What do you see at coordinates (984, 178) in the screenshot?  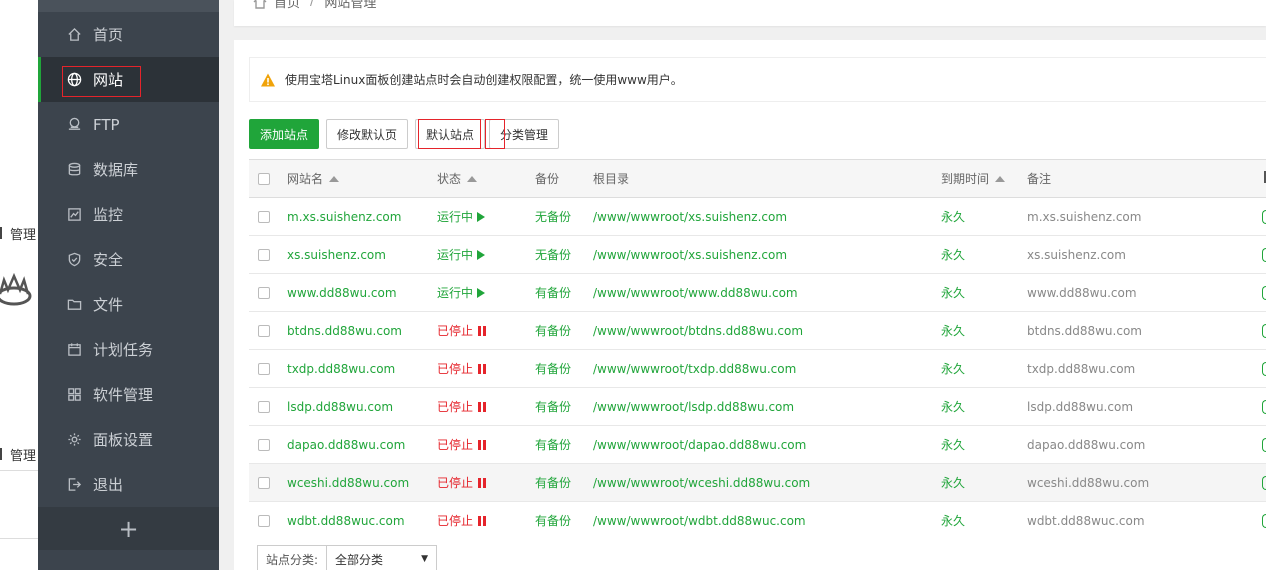 I see `header-expire: 到期时间` at bounding box center [984, 178].